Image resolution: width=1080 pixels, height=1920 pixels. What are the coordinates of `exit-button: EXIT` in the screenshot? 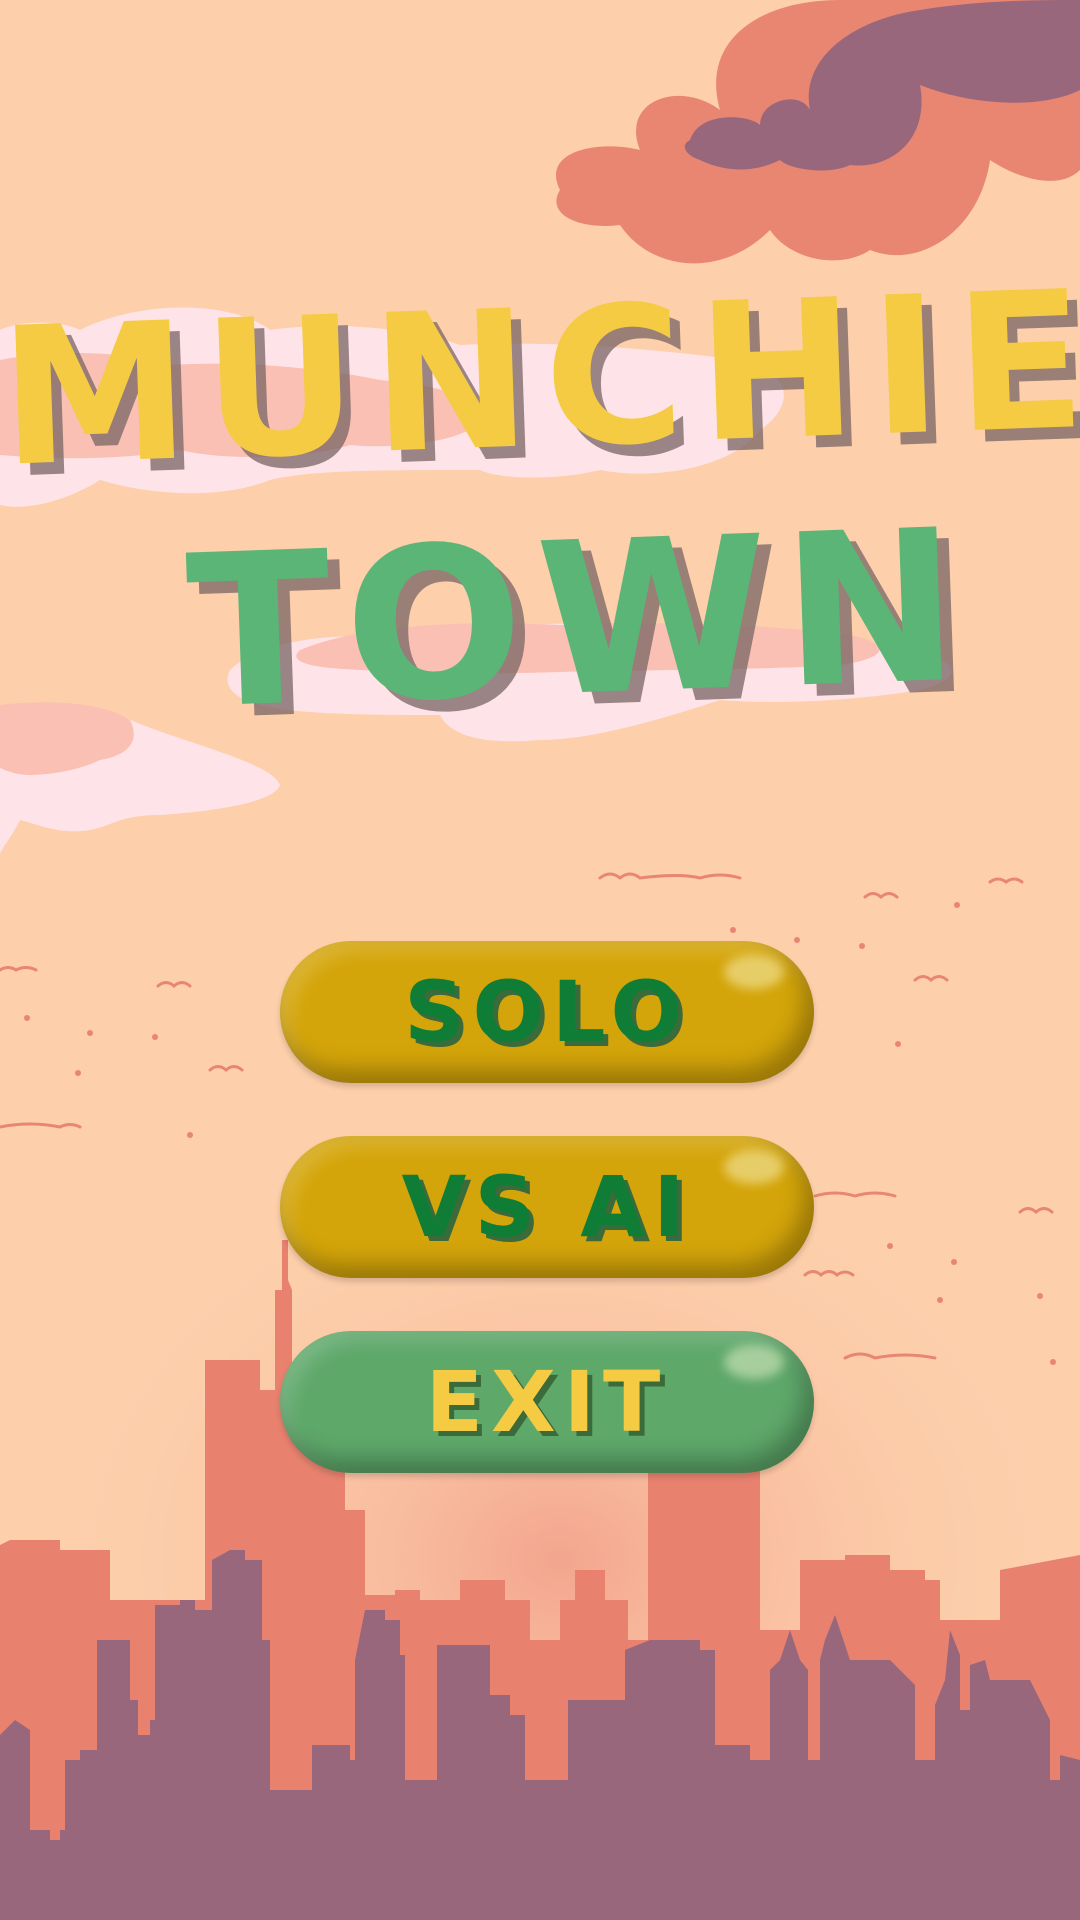 It's located at (547, 1402).